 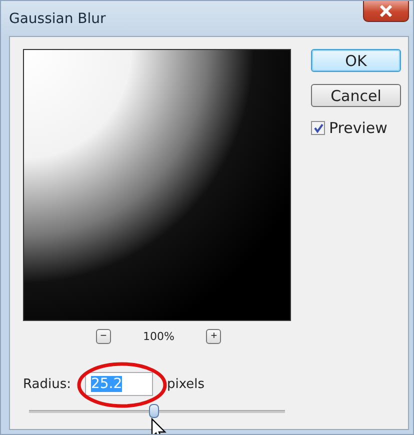 I want to click on checkmark-icon, so click(x=318, y=128).